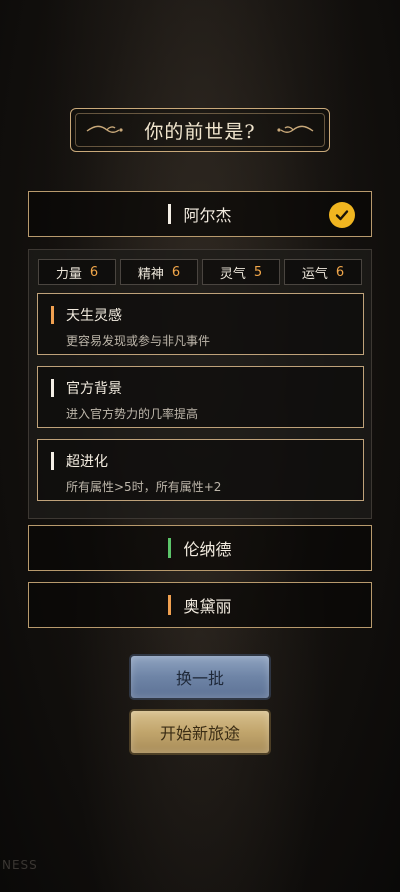  What do you see at coordinates (68, 274) in the screenshot?
I see `stat-label: 力量` at bounding box center [68, 274].